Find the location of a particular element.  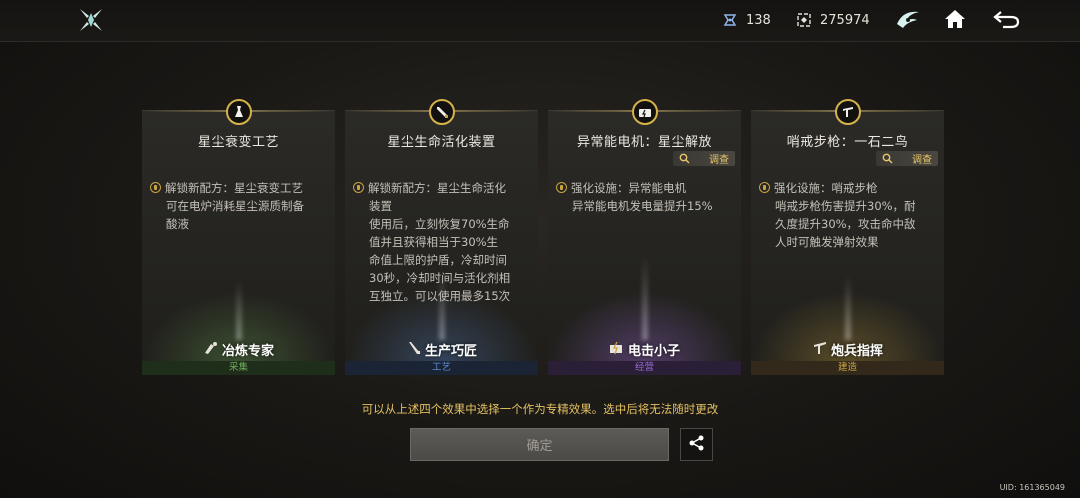

card-title: 哨戒步枪：一石二鸟 is located at coordinates (847, 142).